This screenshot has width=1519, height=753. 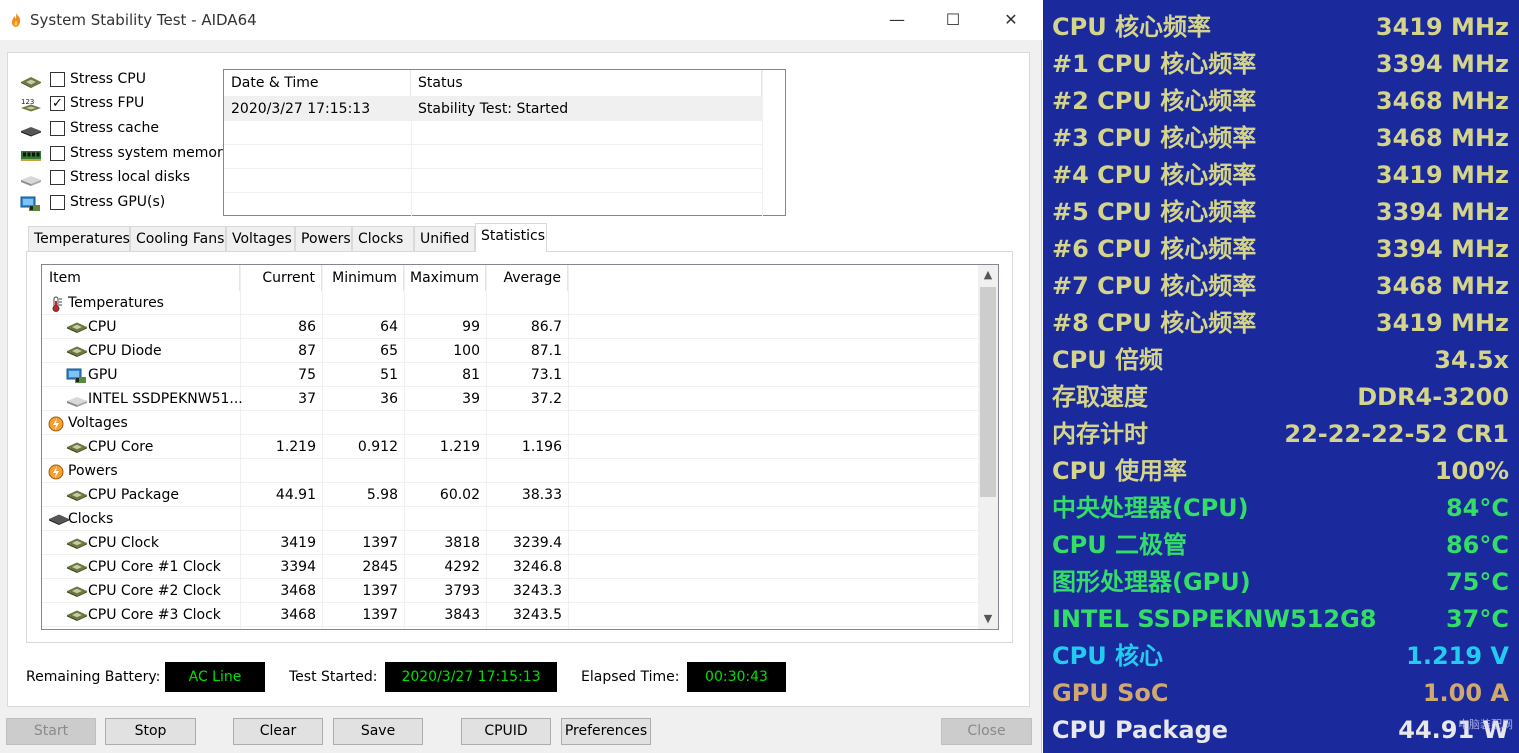 What do you see at coordinates (298, 543) in the screenshot?
I see `stats-current-value: 3419` at bounding box center [298, 543].